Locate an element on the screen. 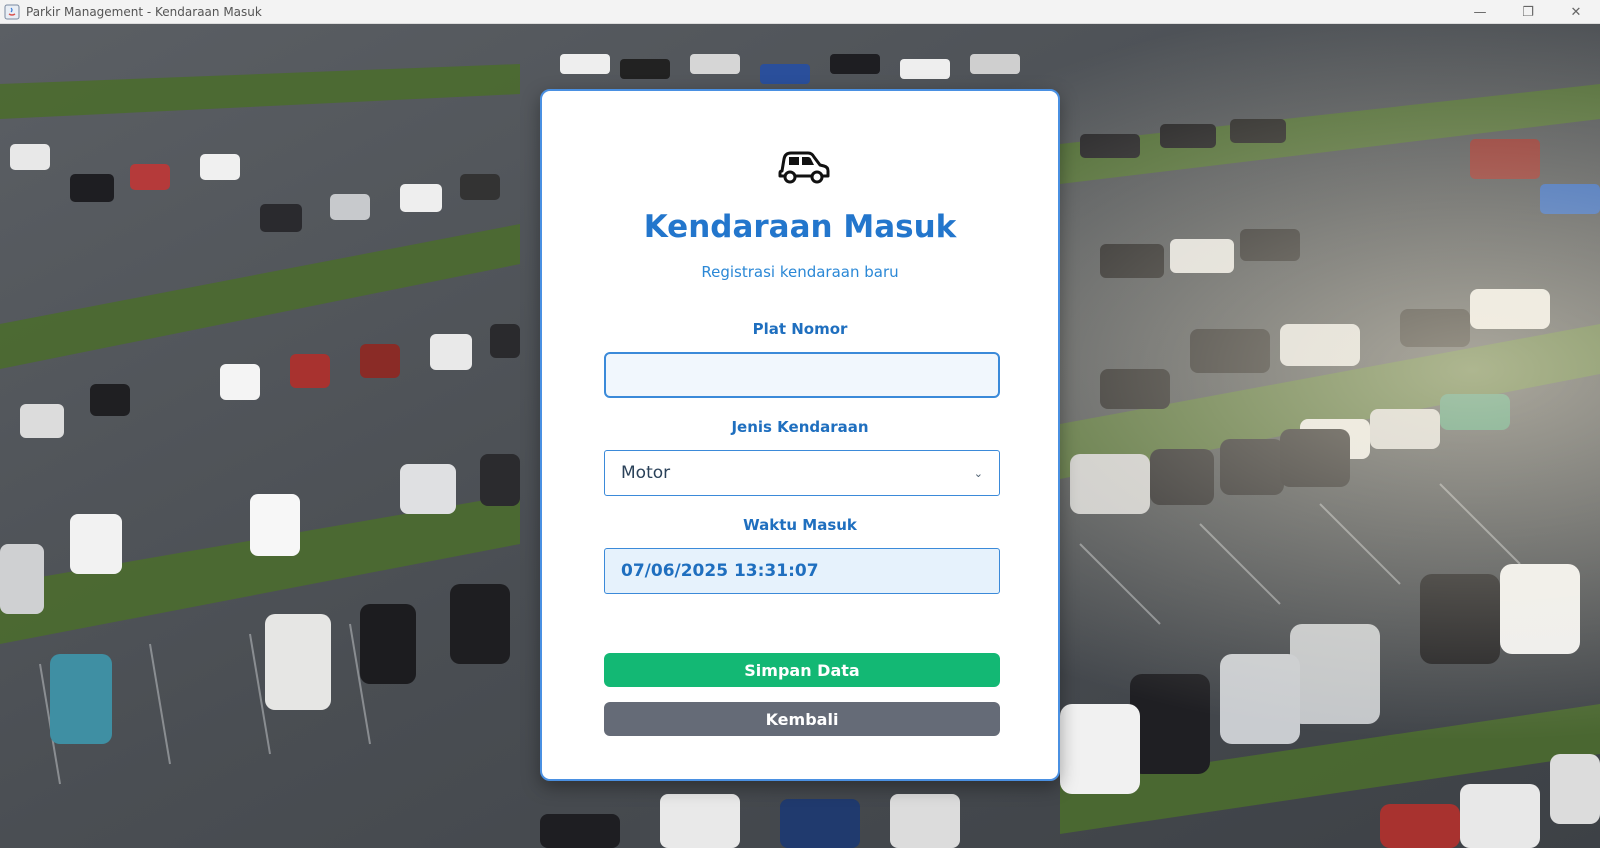  waktu-masuk-field: 07/06/2025 13:31:07 is located at coordinates (802, 571).